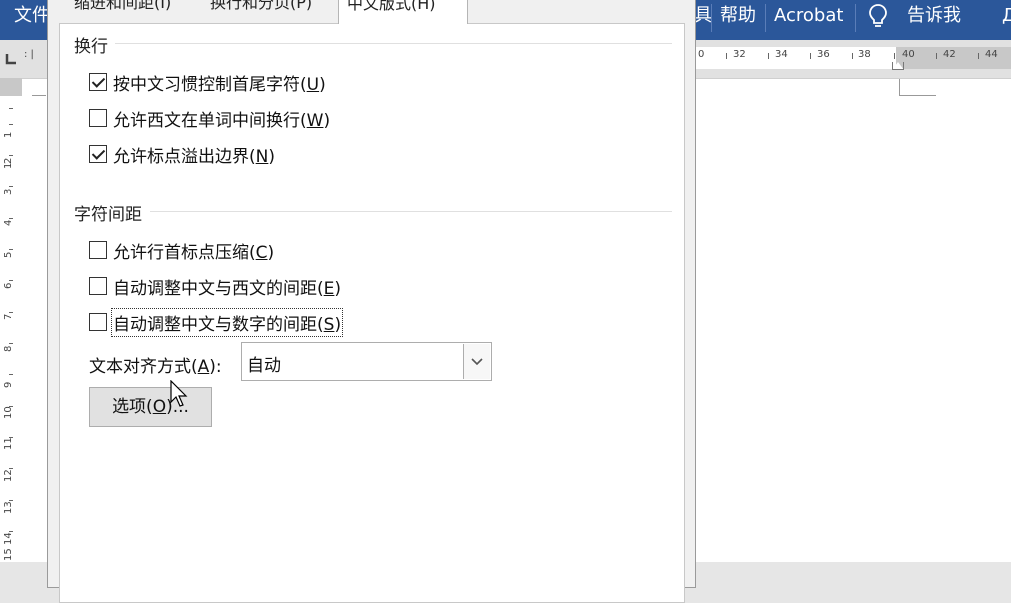 Image resolution: width=1011 pixels, height=603 pixels. I want to click on mouse-cursor-icon, so click(179, 393).